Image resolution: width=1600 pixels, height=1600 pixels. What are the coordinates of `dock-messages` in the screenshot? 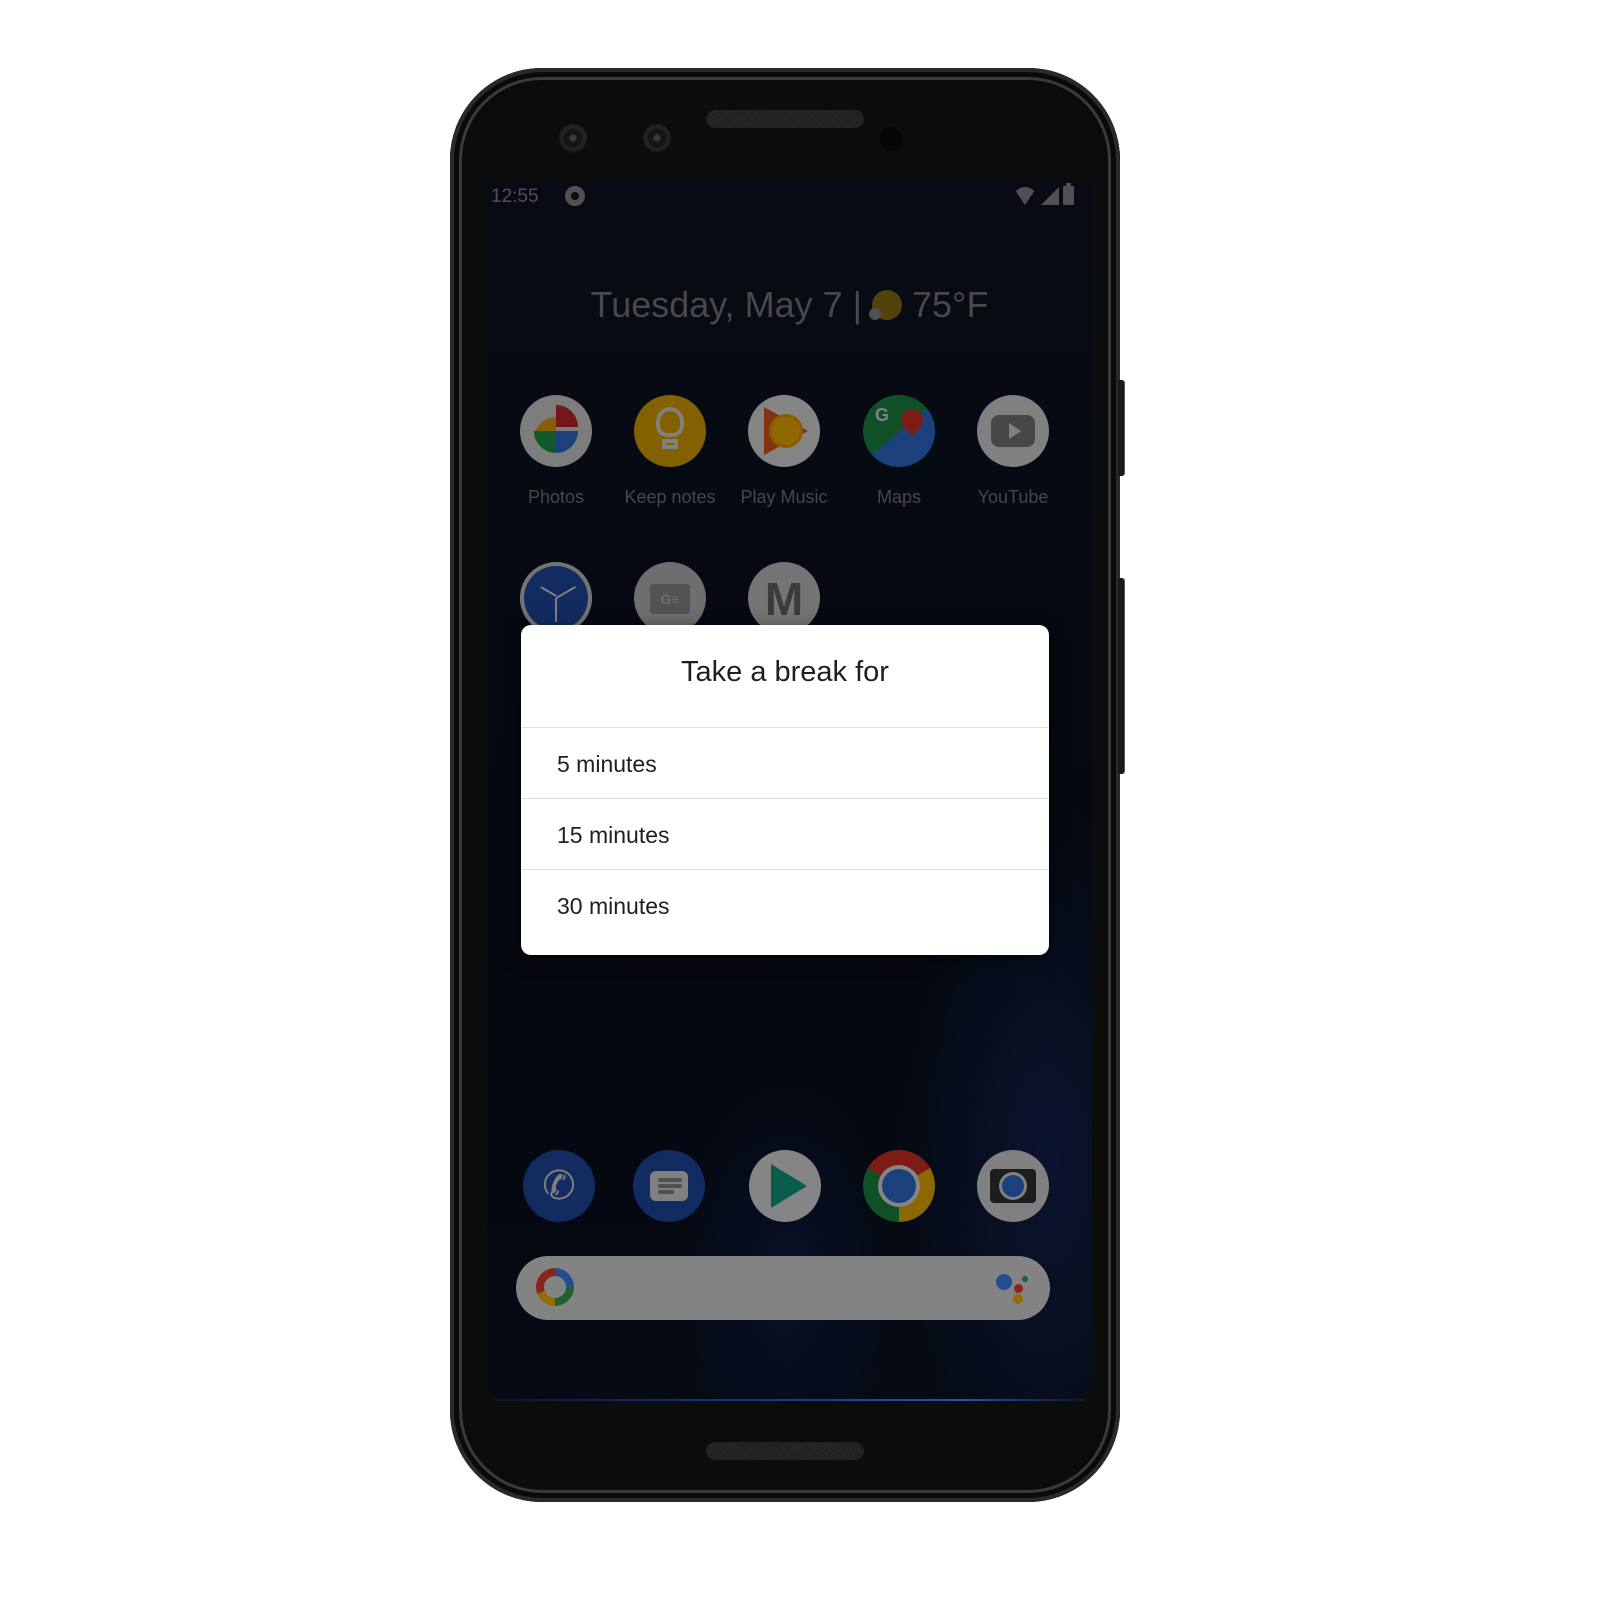 It's located at (669, 1186).